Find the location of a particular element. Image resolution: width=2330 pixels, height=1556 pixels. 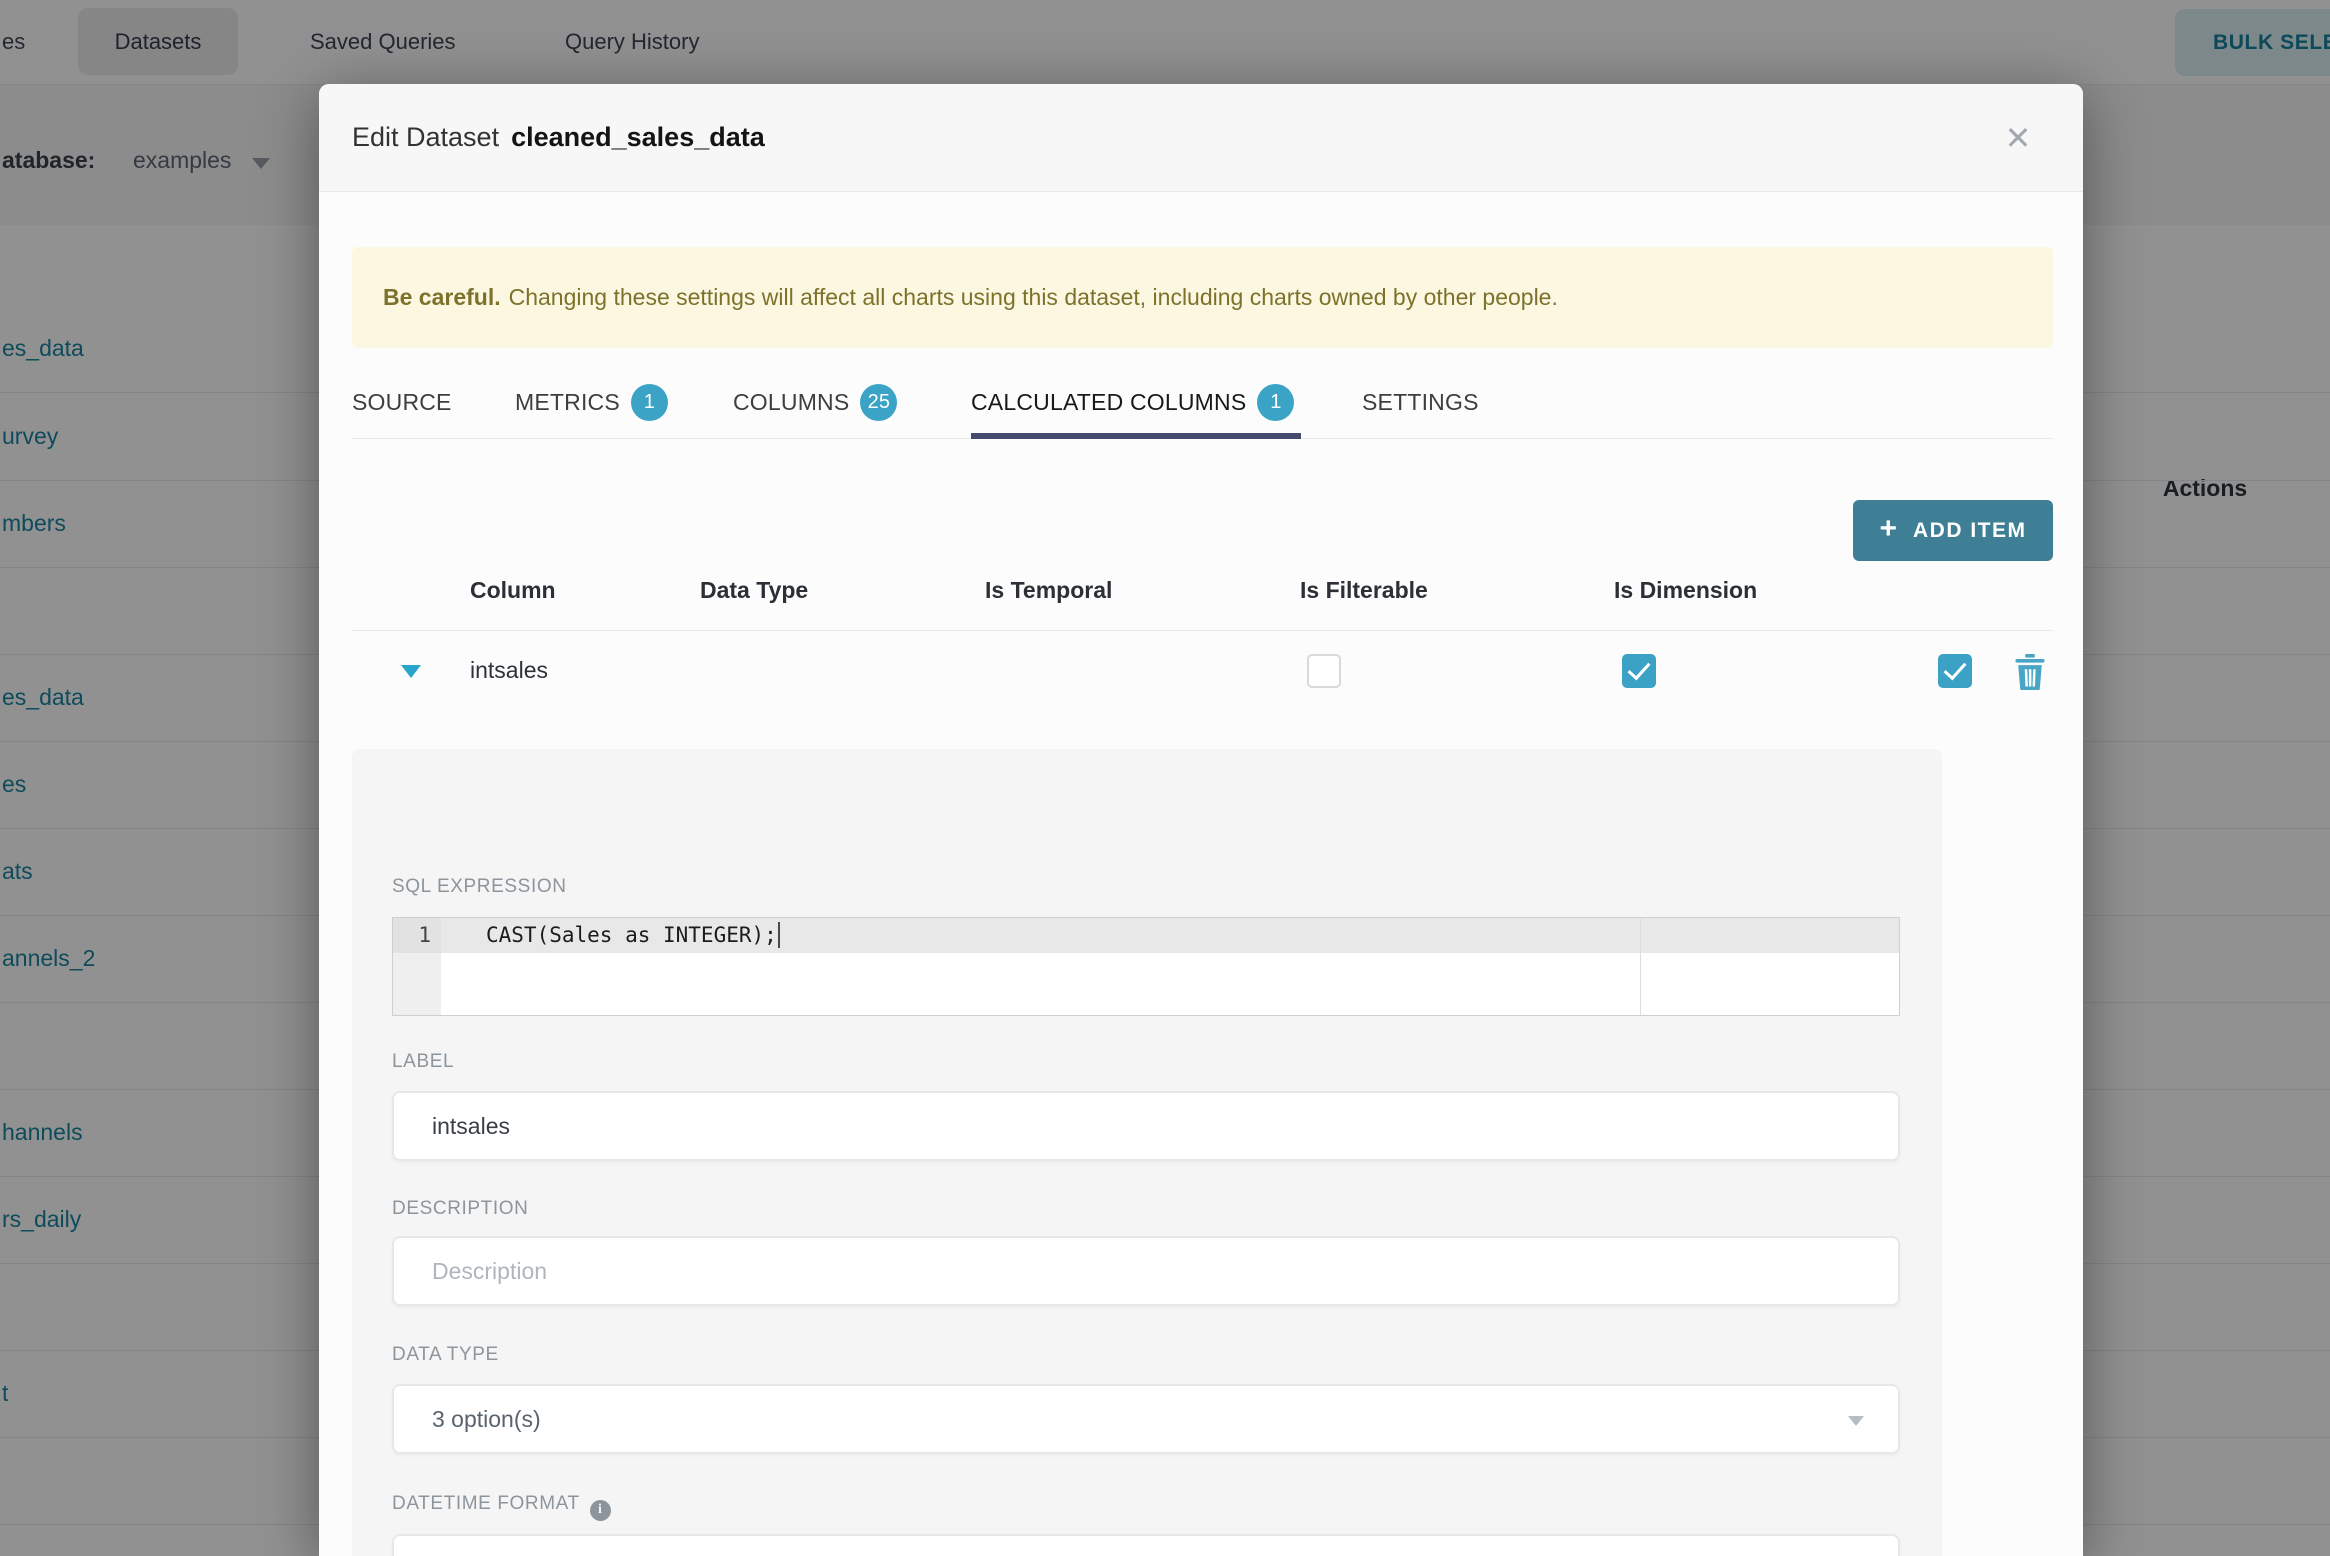

datetime-format-field-label: DATETIME FORMAT i is located at coordinates (501, 1507).